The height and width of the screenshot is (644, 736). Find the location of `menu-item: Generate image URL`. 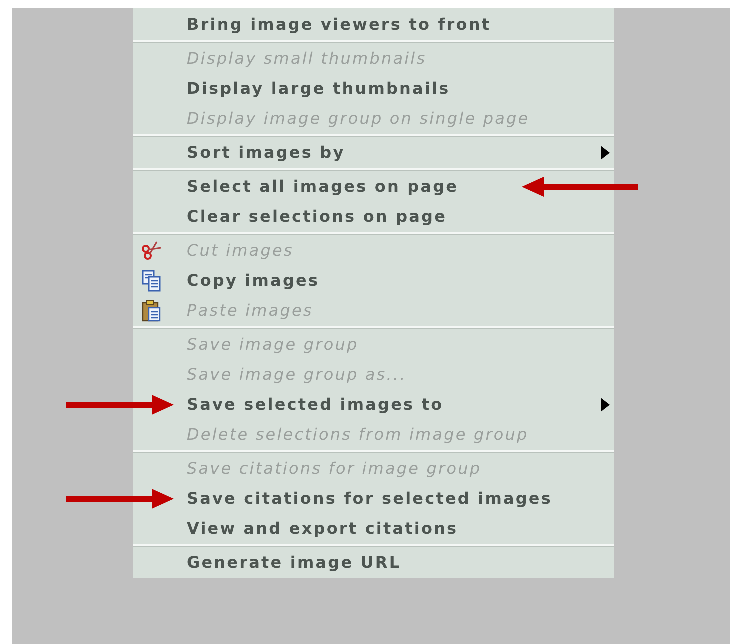

menu-item: Generate image URL is located at coordinates (294, 562).